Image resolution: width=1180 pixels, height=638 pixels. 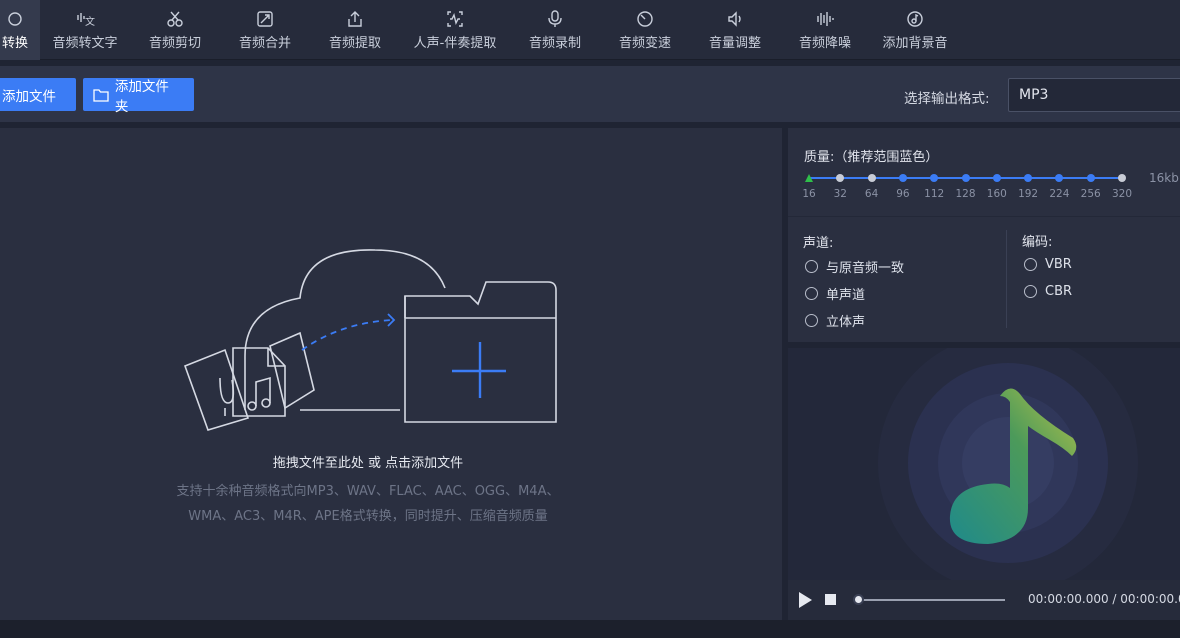 What do you see at coordinates (805, 600) in the screenshot?
I see `play-icon` at bounding box center [805, 600].